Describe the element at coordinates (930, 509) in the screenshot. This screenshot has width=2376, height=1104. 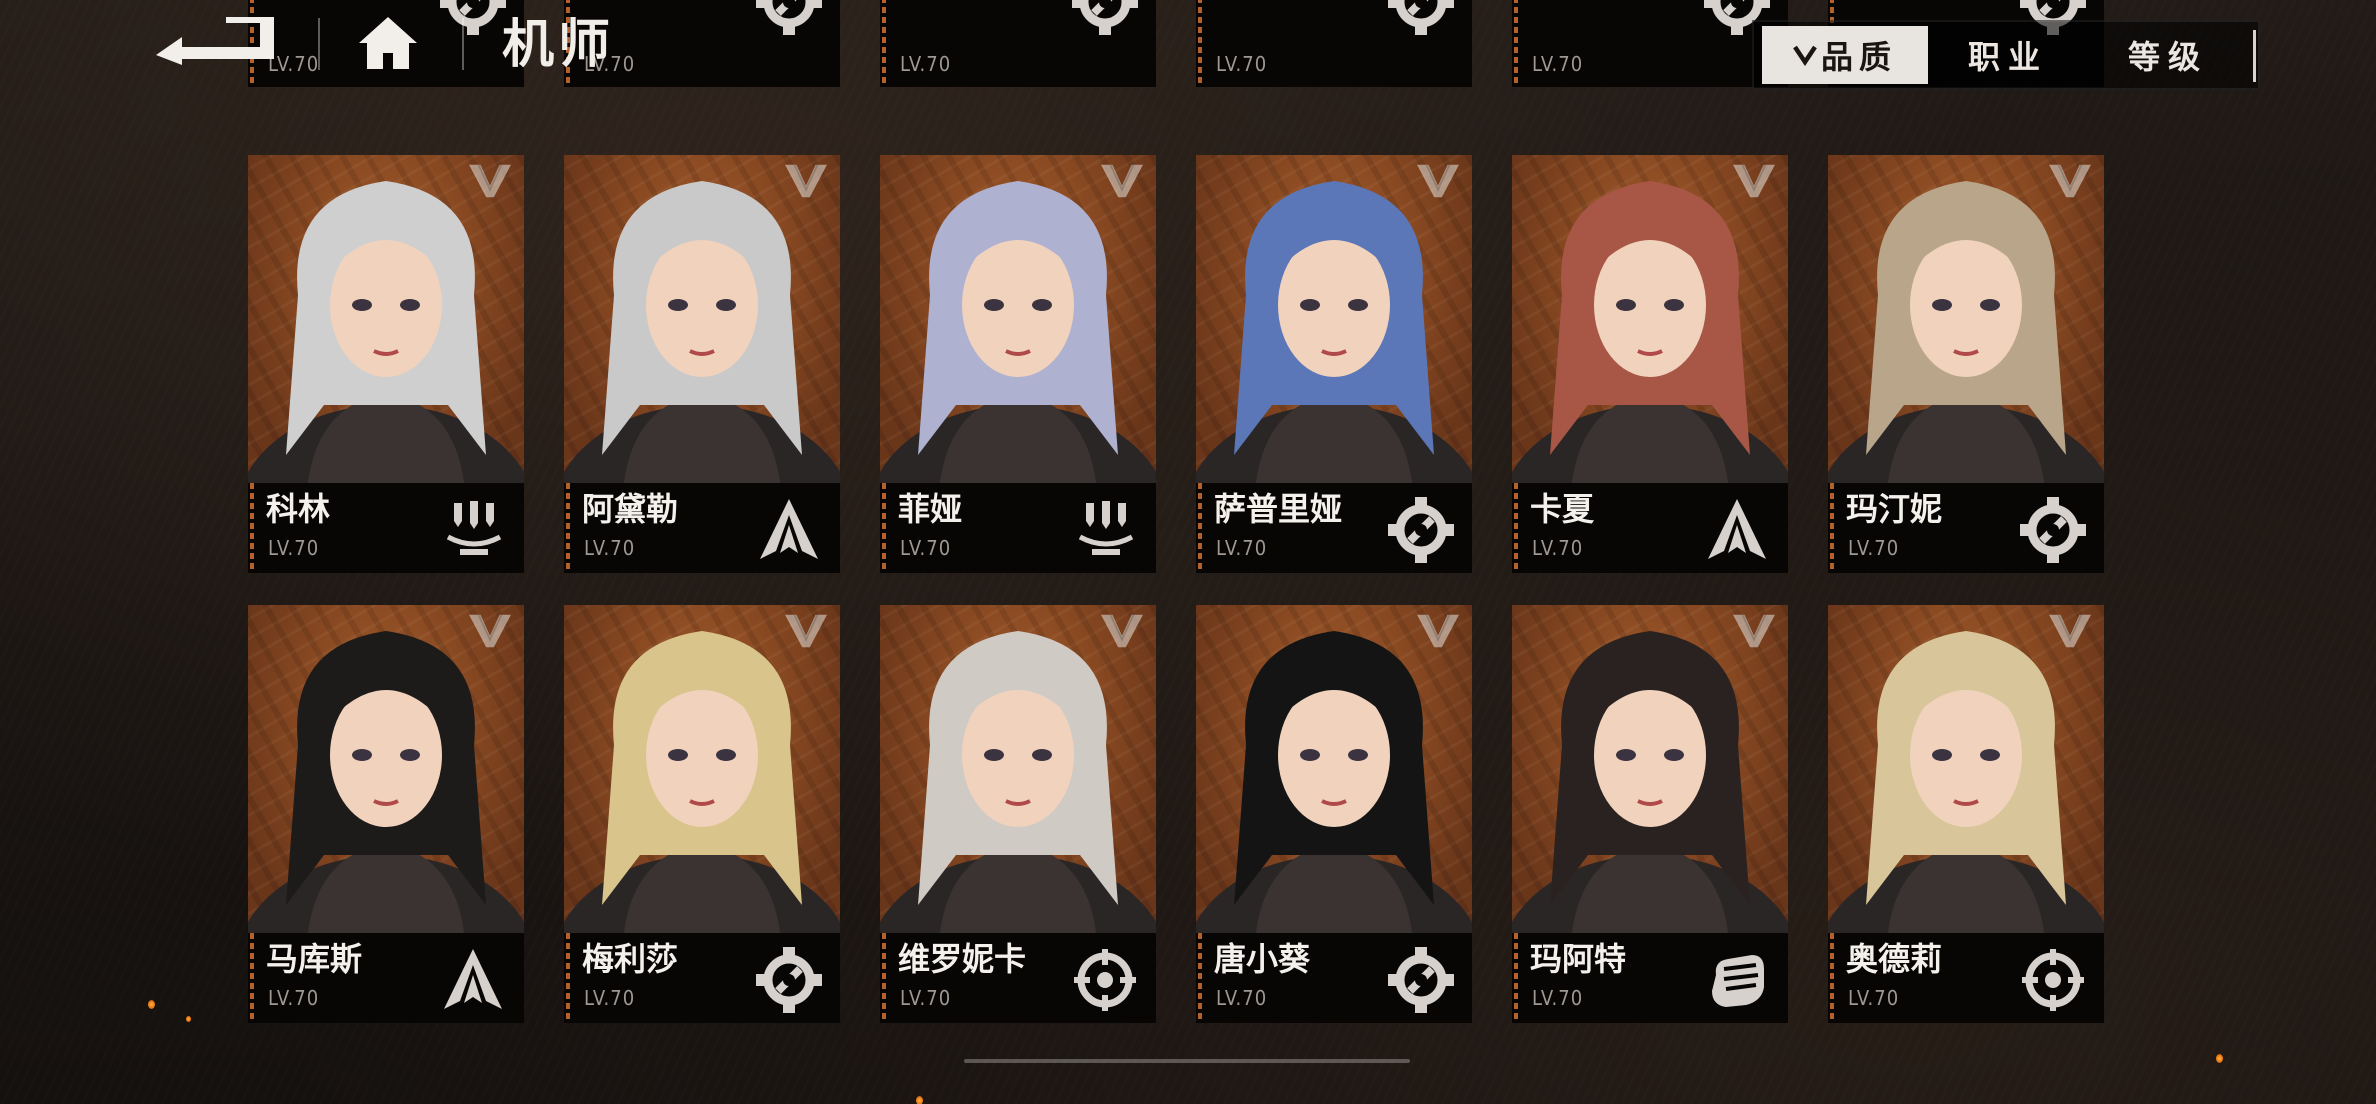
I see `pilot-name: 菲娅` at that location.